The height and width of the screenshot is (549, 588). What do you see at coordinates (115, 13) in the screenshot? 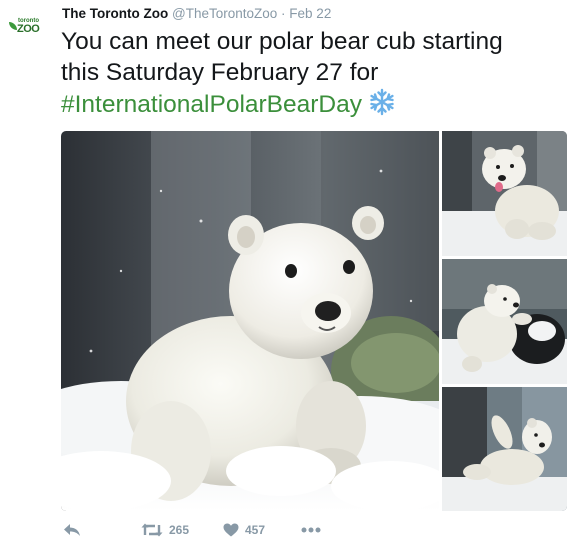
I see `display-name: The Toronto Zoo` at bounding box center [115, 13].